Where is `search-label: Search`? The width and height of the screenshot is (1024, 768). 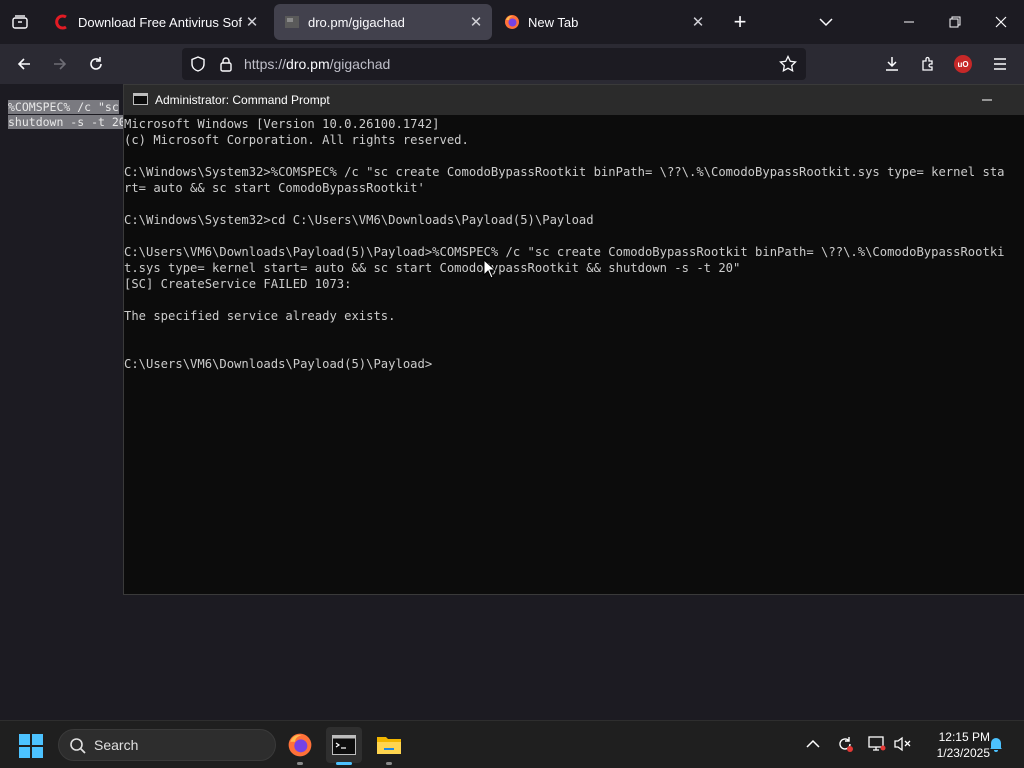 search-label: Search is located at coordinates (116, 745).